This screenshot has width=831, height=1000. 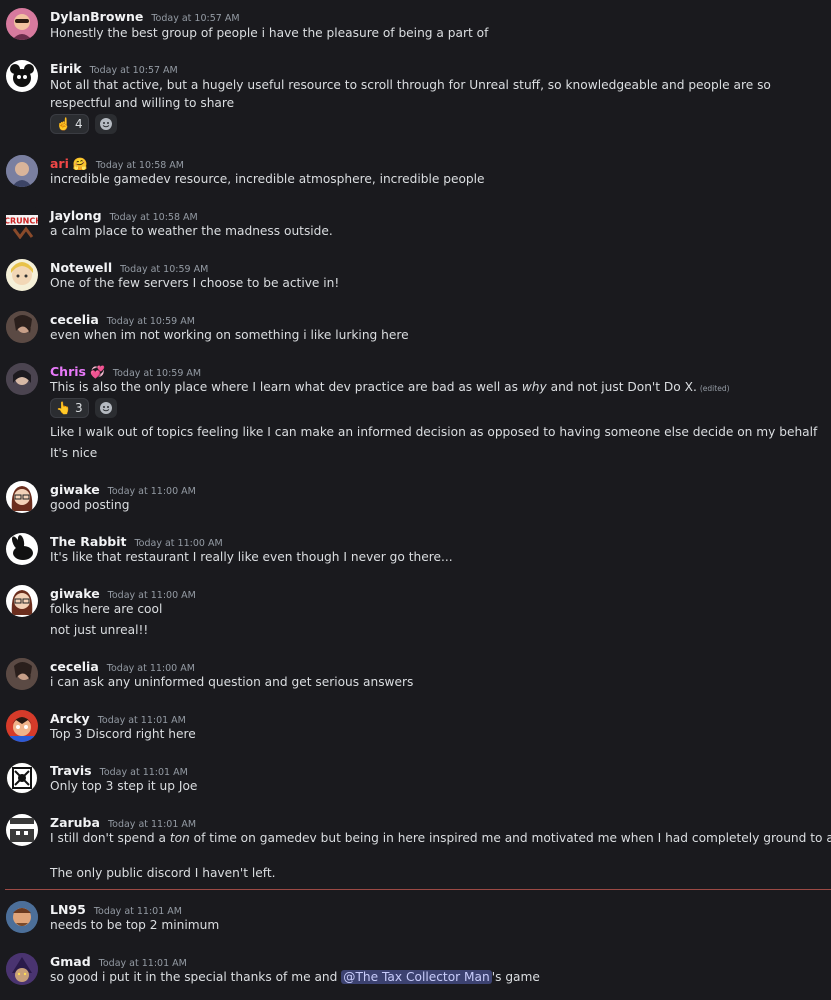 I want to click on point-up-emoji-icon: ☝️, so click(x=63, y=124).